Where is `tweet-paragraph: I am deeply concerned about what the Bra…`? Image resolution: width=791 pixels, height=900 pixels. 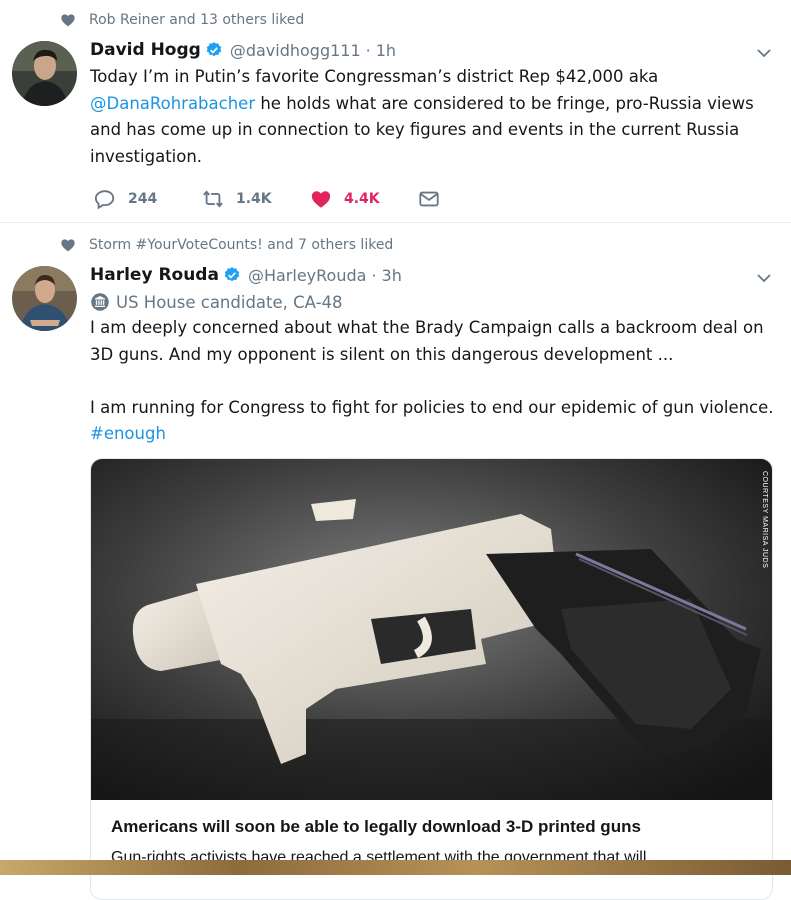 tweet-paragraph: I am deeply concerned about what the Bra… is located at coordinates (427, 341).